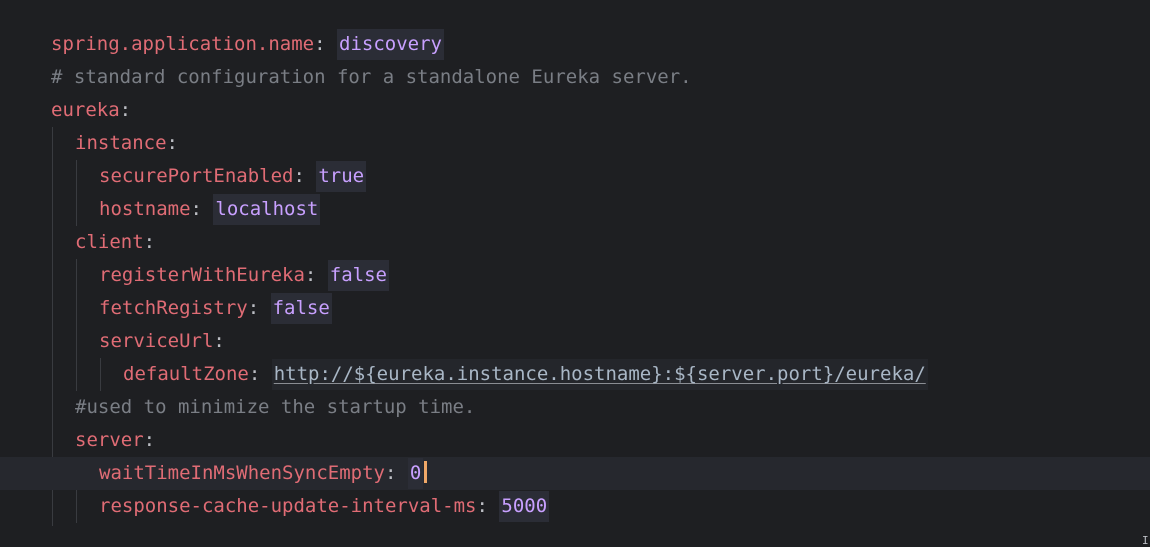 The height and width of the screenshot is (547, 1150). What do you see at coordinates (575, 407) in the screenshot?
I see `code-line: #used to minimize the startup time.` at bounding box center [575, 407].